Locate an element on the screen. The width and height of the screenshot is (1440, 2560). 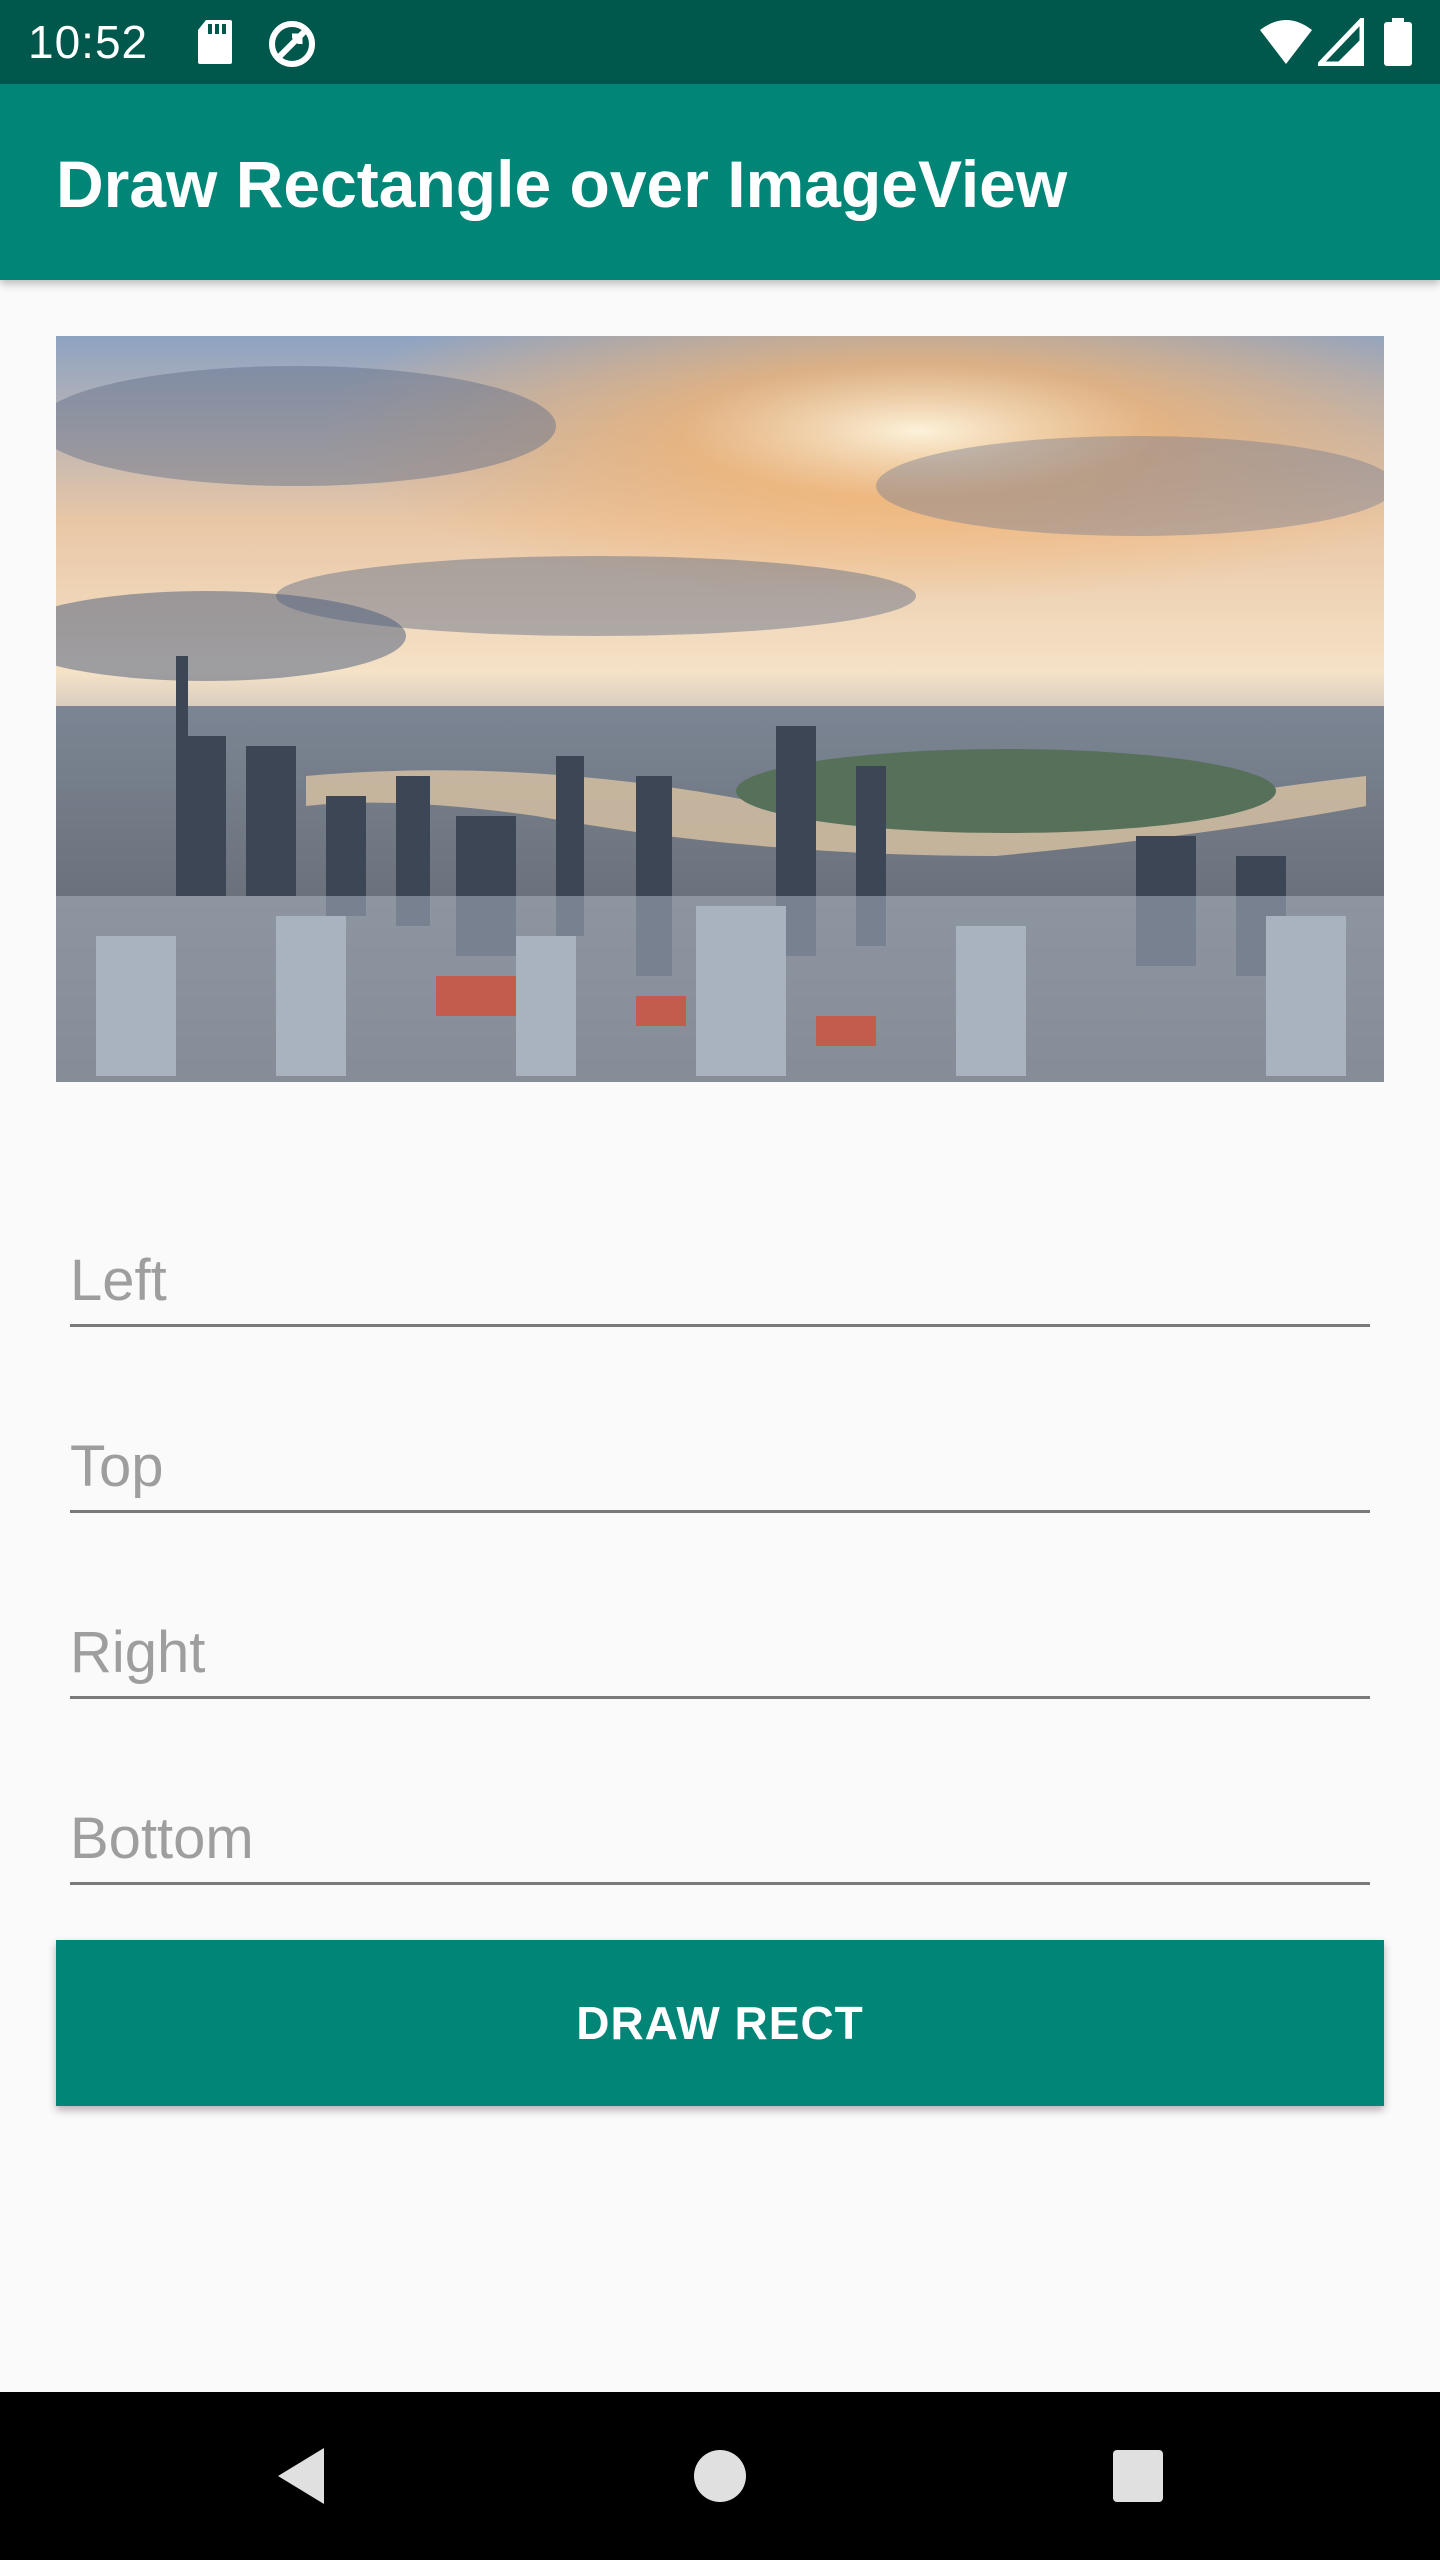
back-icon is located at coordinates (300, 2478).